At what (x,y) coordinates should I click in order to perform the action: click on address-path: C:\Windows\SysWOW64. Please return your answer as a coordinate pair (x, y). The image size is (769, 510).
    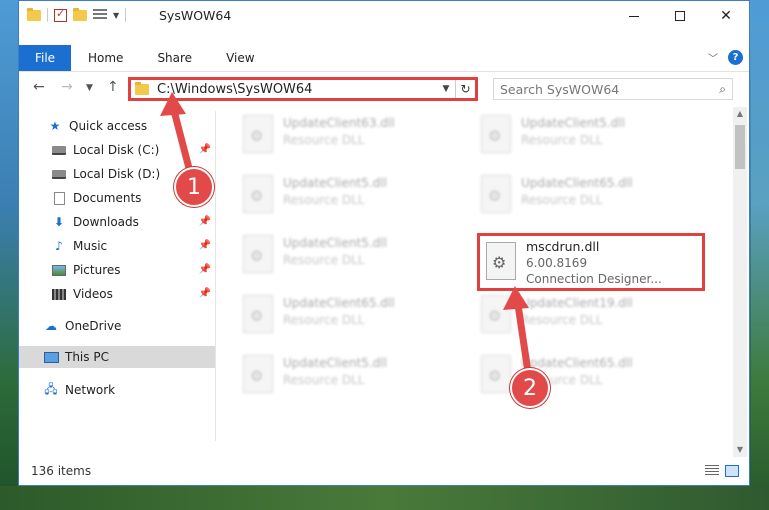
    Looking at the image, I should click on (297, 89).